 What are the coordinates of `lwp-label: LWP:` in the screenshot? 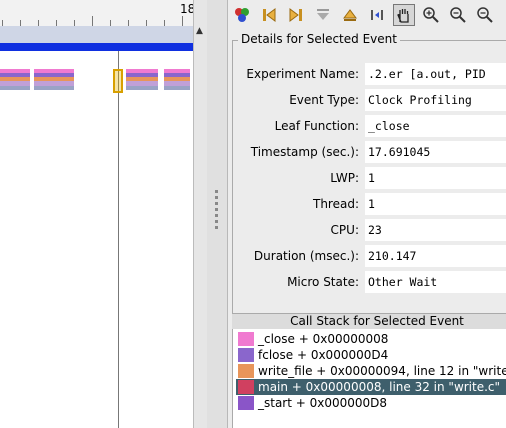 It's located at (344, 178).